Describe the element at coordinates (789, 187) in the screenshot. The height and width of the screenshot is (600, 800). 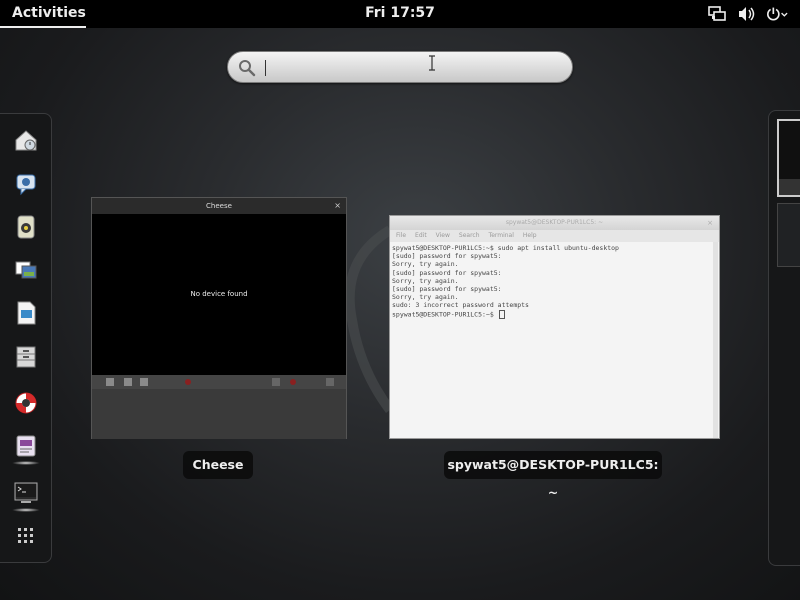
I see `workspace-window-preview` at that location.